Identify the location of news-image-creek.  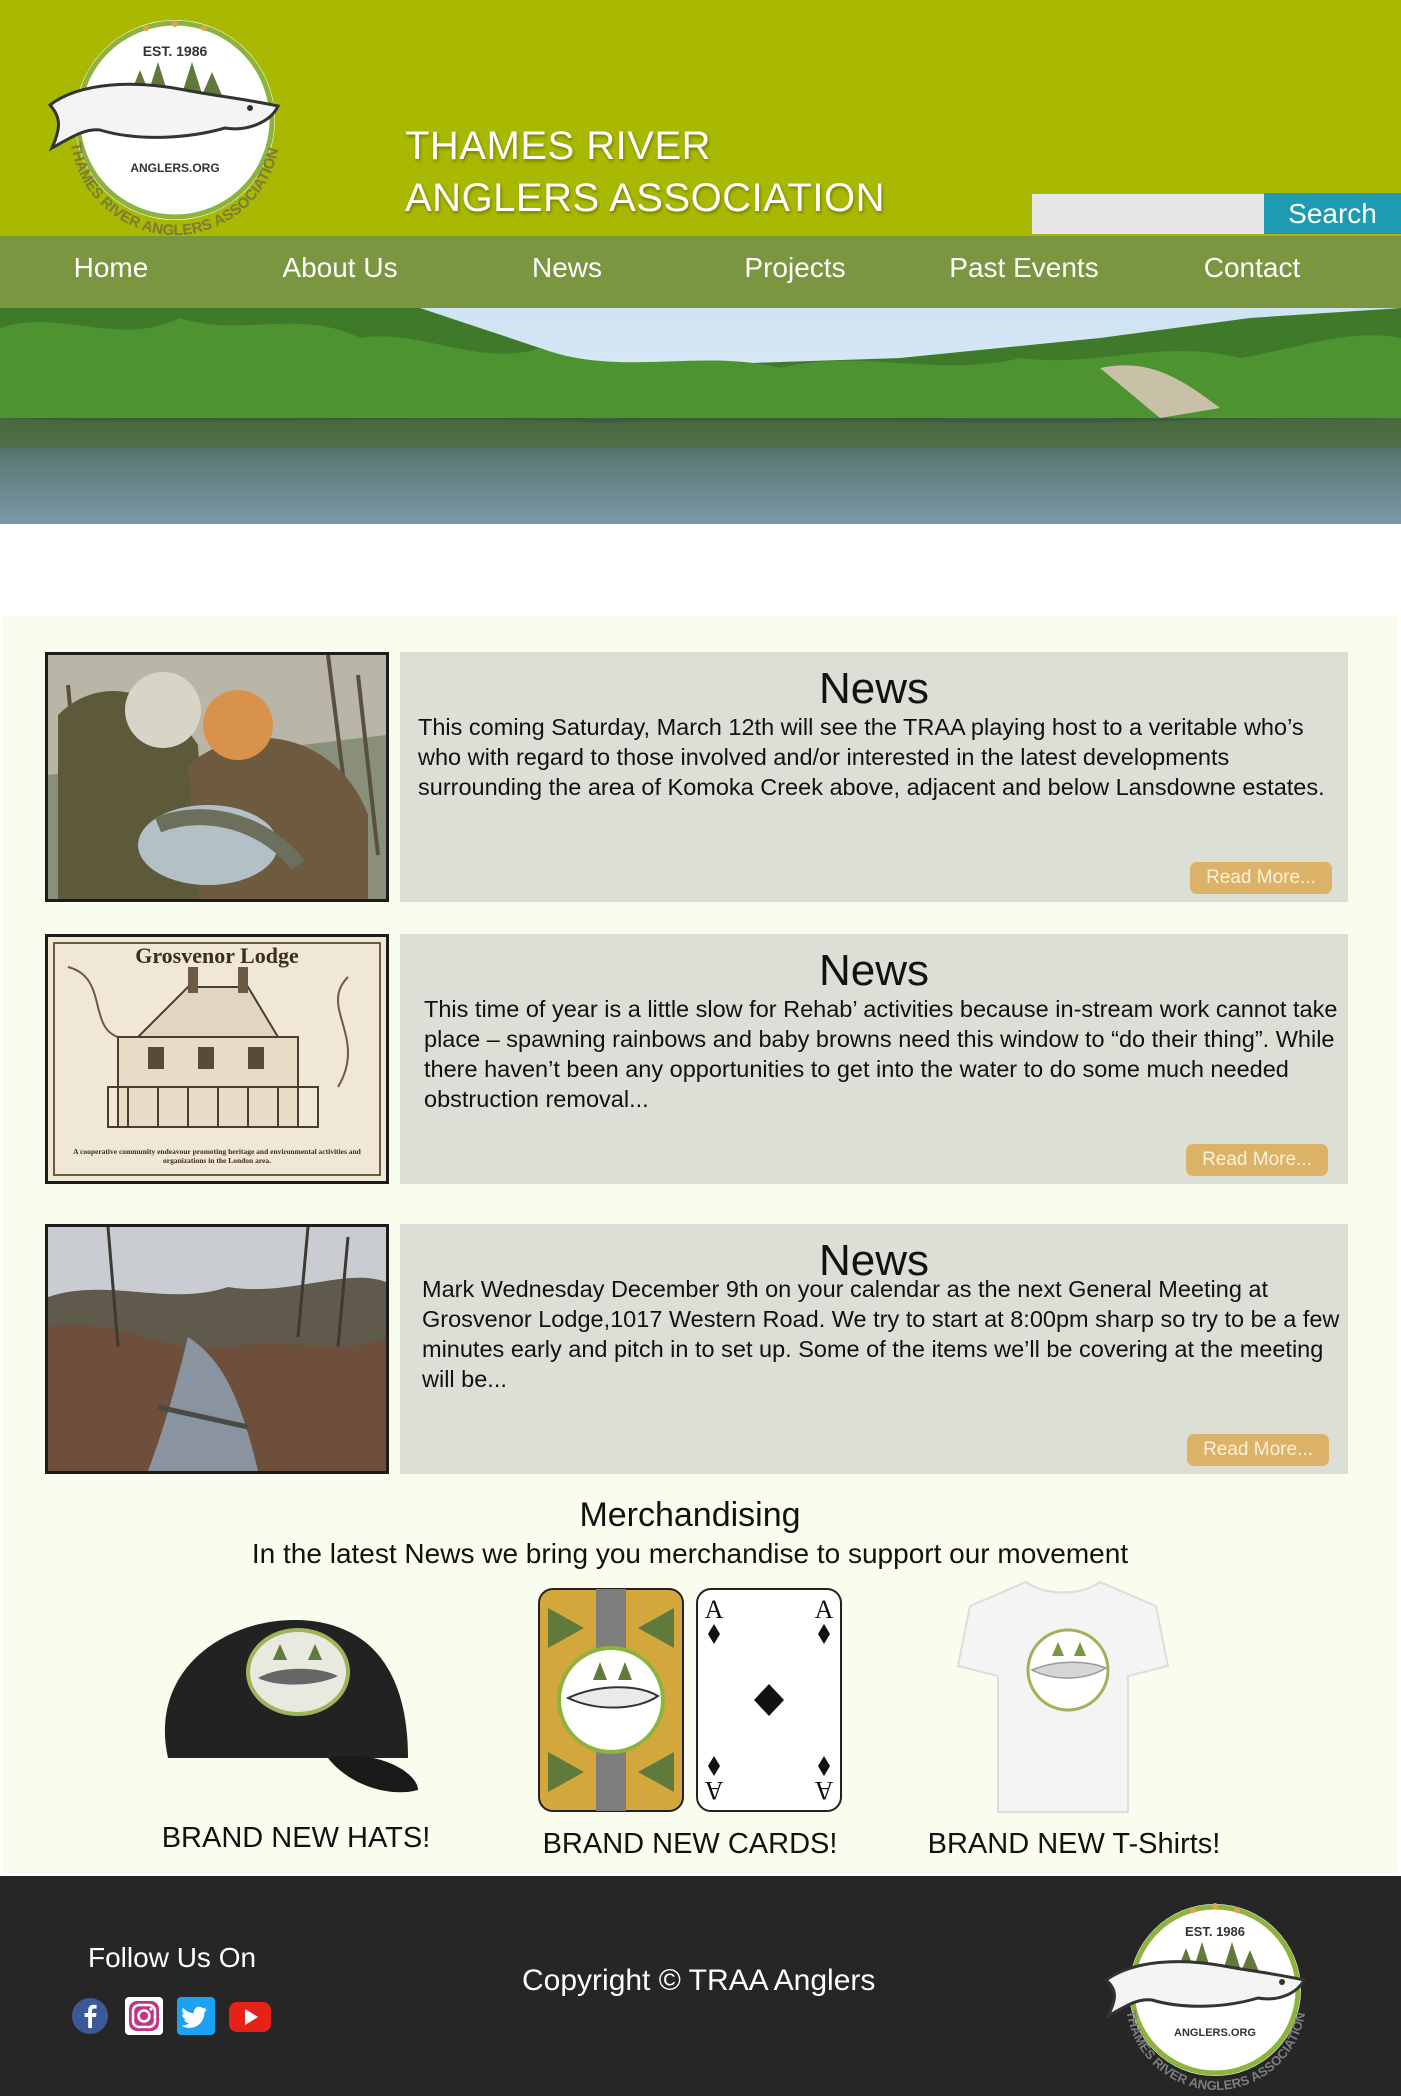
(217, 1349).